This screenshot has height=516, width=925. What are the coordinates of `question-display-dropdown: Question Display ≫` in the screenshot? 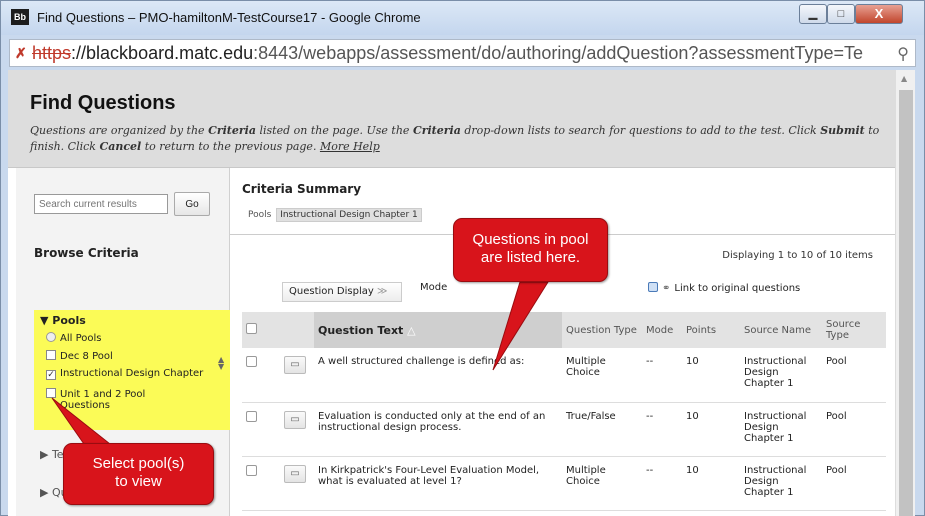 It's located at (342, 292).